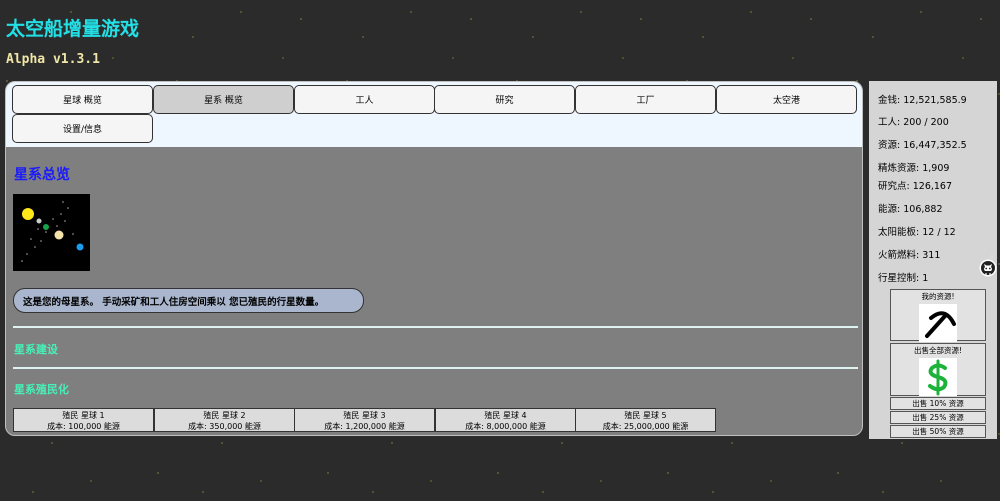 This screenshot has height=501, width=1000. Describe the element at coordinates (899, 255) in the screenshot. I see `resource-label: 火箭燃料:` at that location.